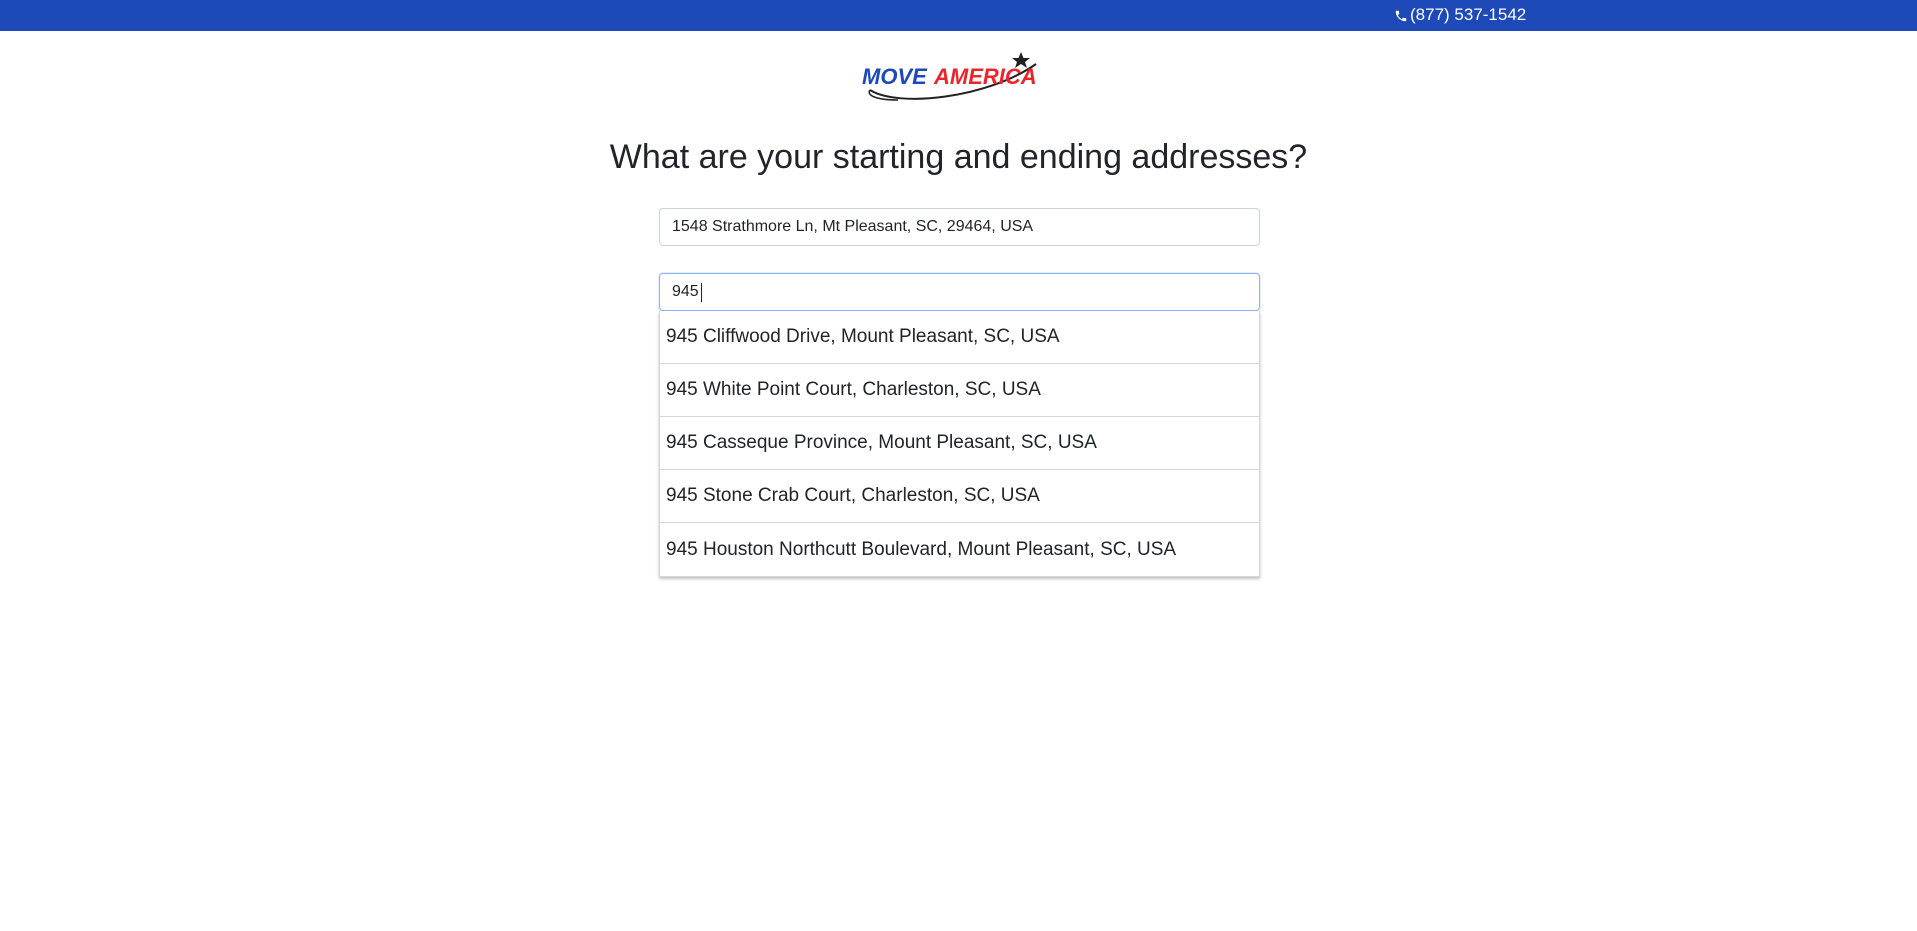  I want to click on phone-number: (877) 537-1542, so click(1468, 14).